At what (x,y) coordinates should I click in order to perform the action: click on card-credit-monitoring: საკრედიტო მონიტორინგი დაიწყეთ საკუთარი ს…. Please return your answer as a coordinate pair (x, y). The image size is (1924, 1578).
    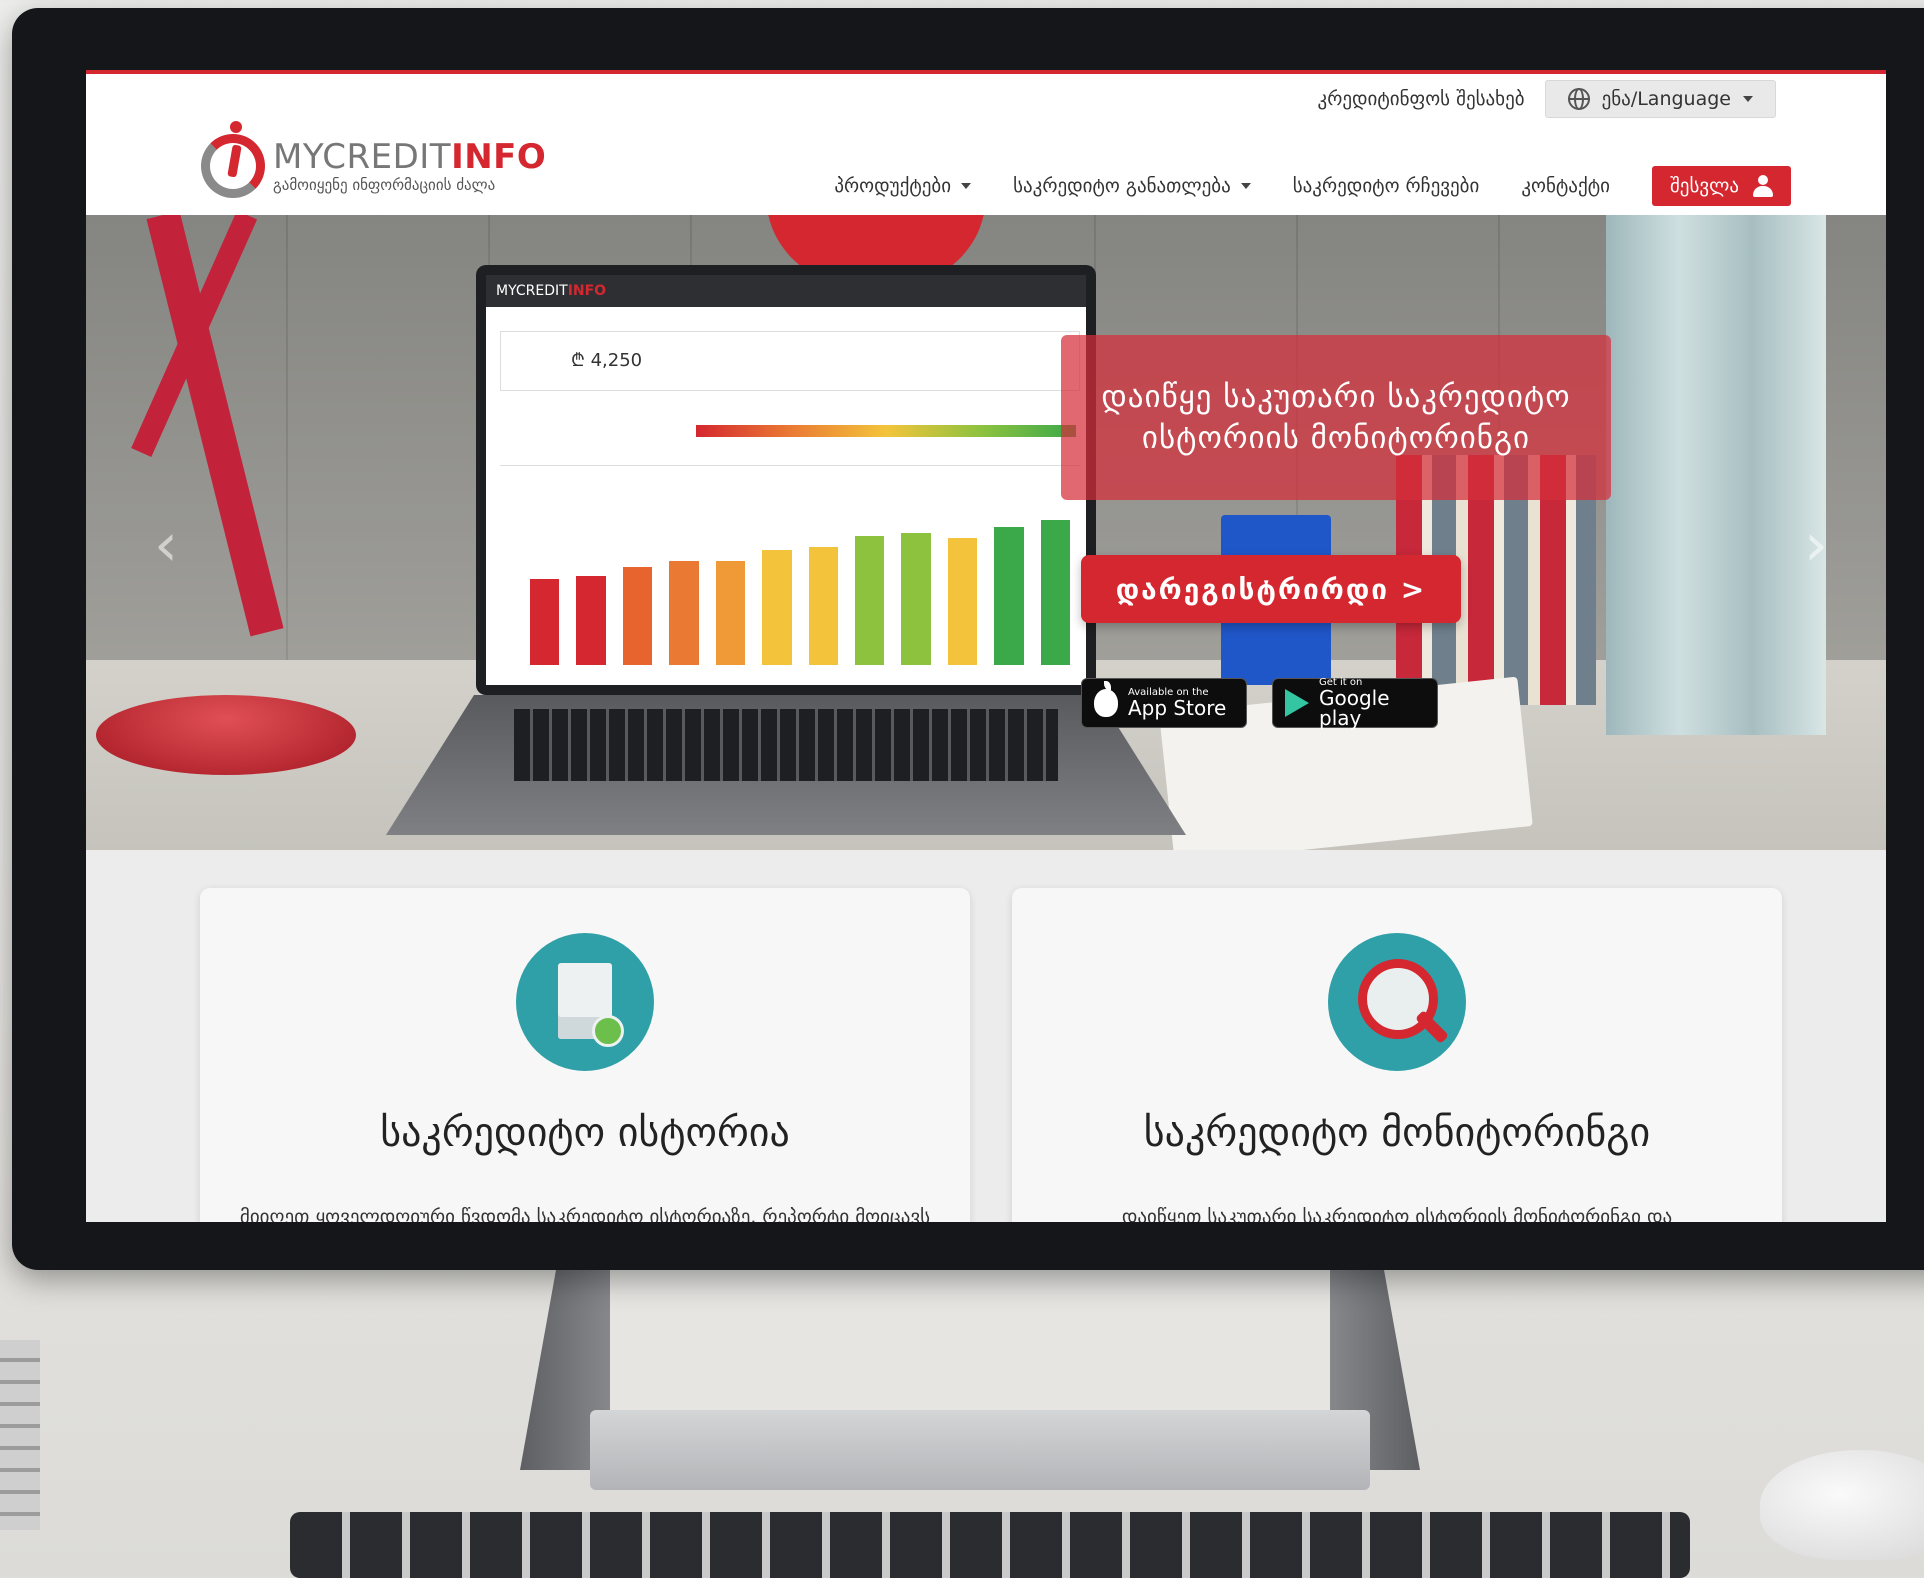
    Looking at the image, I should click on (1397, 1055).